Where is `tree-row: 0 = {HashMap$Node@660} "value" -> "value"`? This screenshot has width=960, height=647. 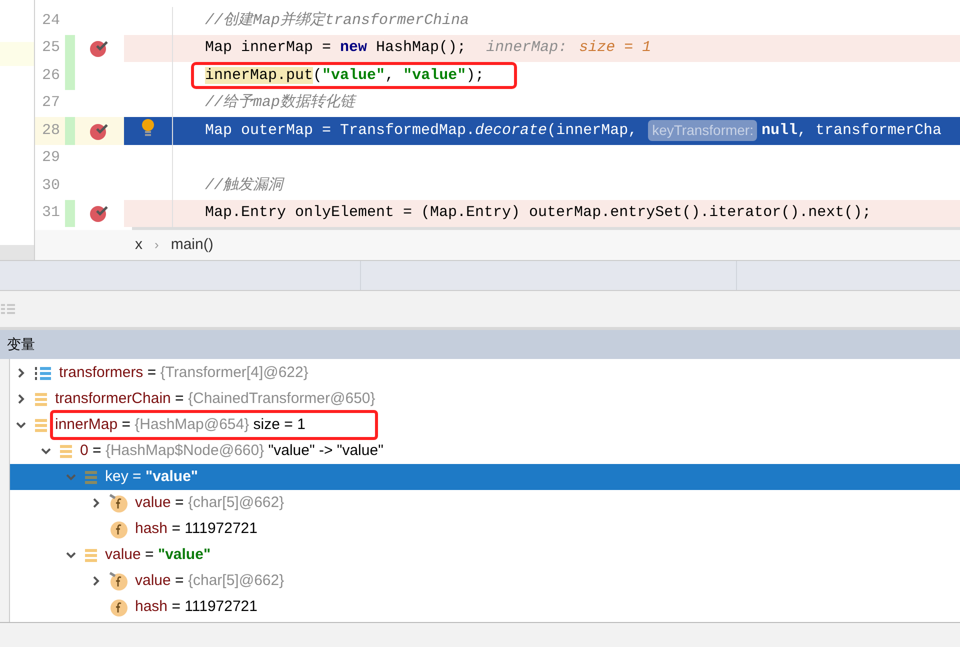 tree-row: 0 = {HashMap$Node@660} "value" -> "value" is located at coordinates (485, 451).